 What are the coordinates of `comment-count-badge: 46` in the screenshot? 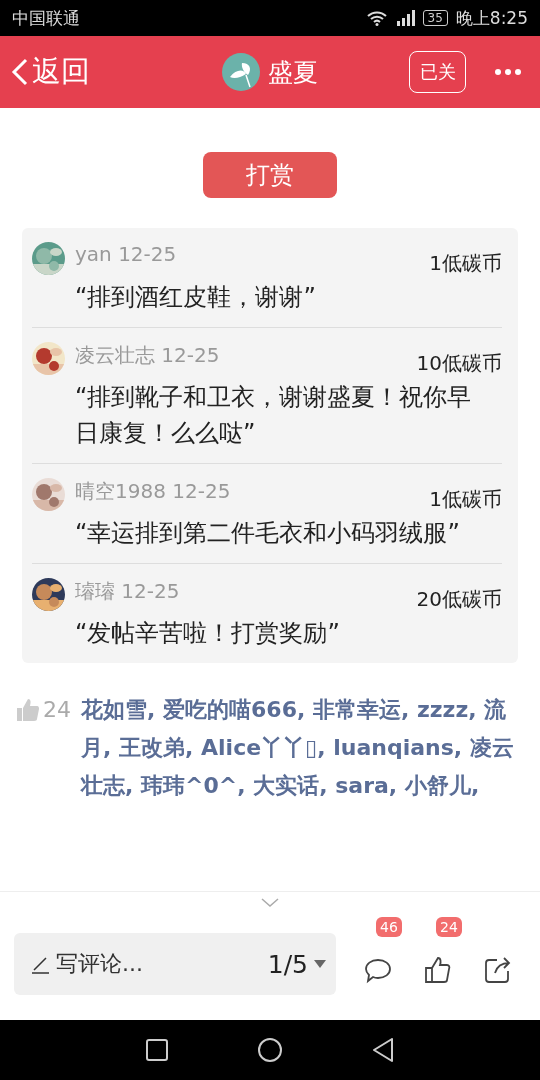 It's located at (389, 927).